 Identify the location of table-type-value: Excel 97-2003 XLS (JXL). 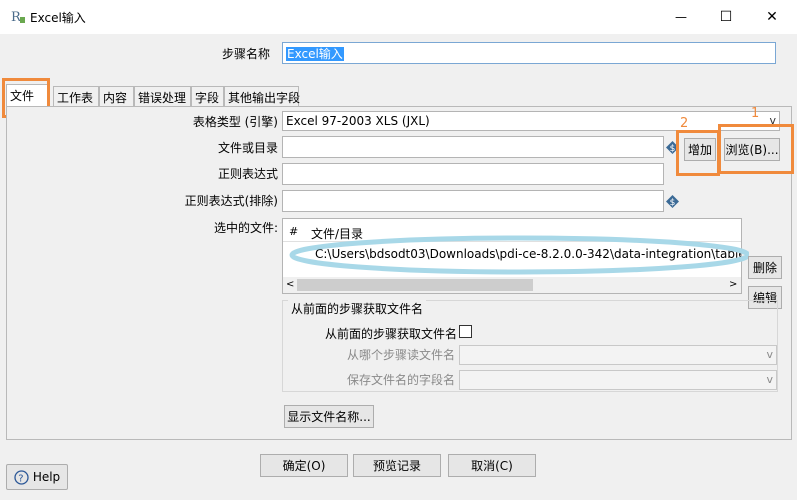
(358, 121).